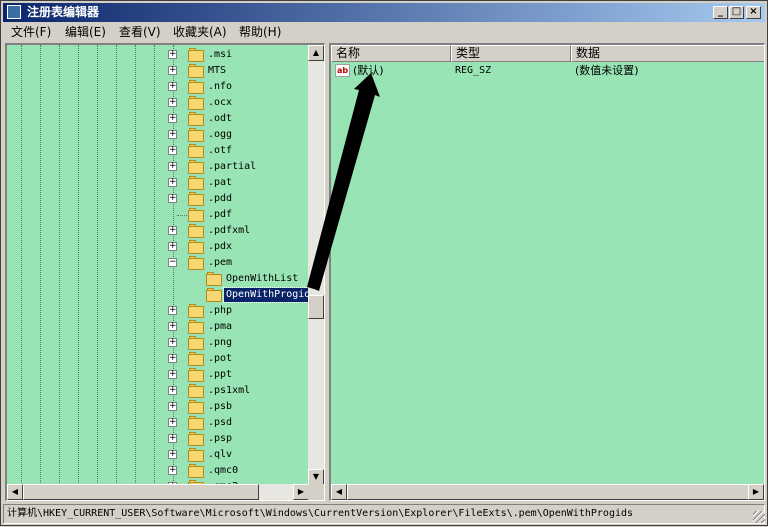 The height and width of the screenshot is (527, 768). What do you see at coordinates (158, 87) in the screenshot?
I see `tree-item: + .nfo` at bounding box center [158, 87].